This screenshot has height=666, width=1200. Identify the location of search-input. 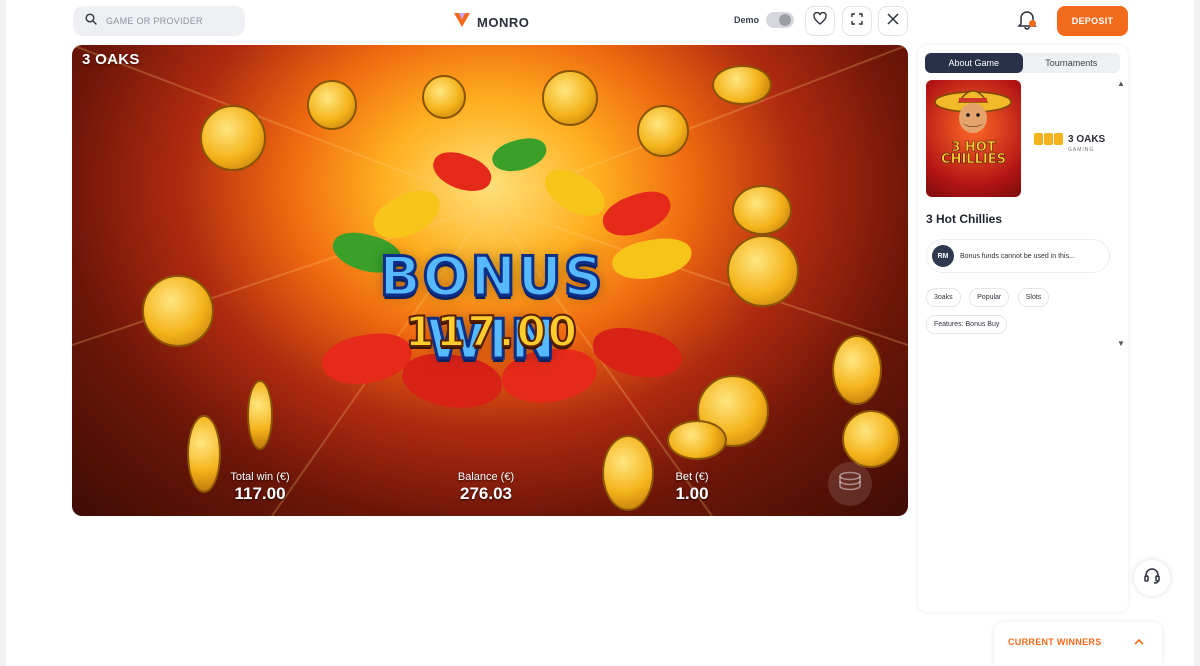
(166, 21).